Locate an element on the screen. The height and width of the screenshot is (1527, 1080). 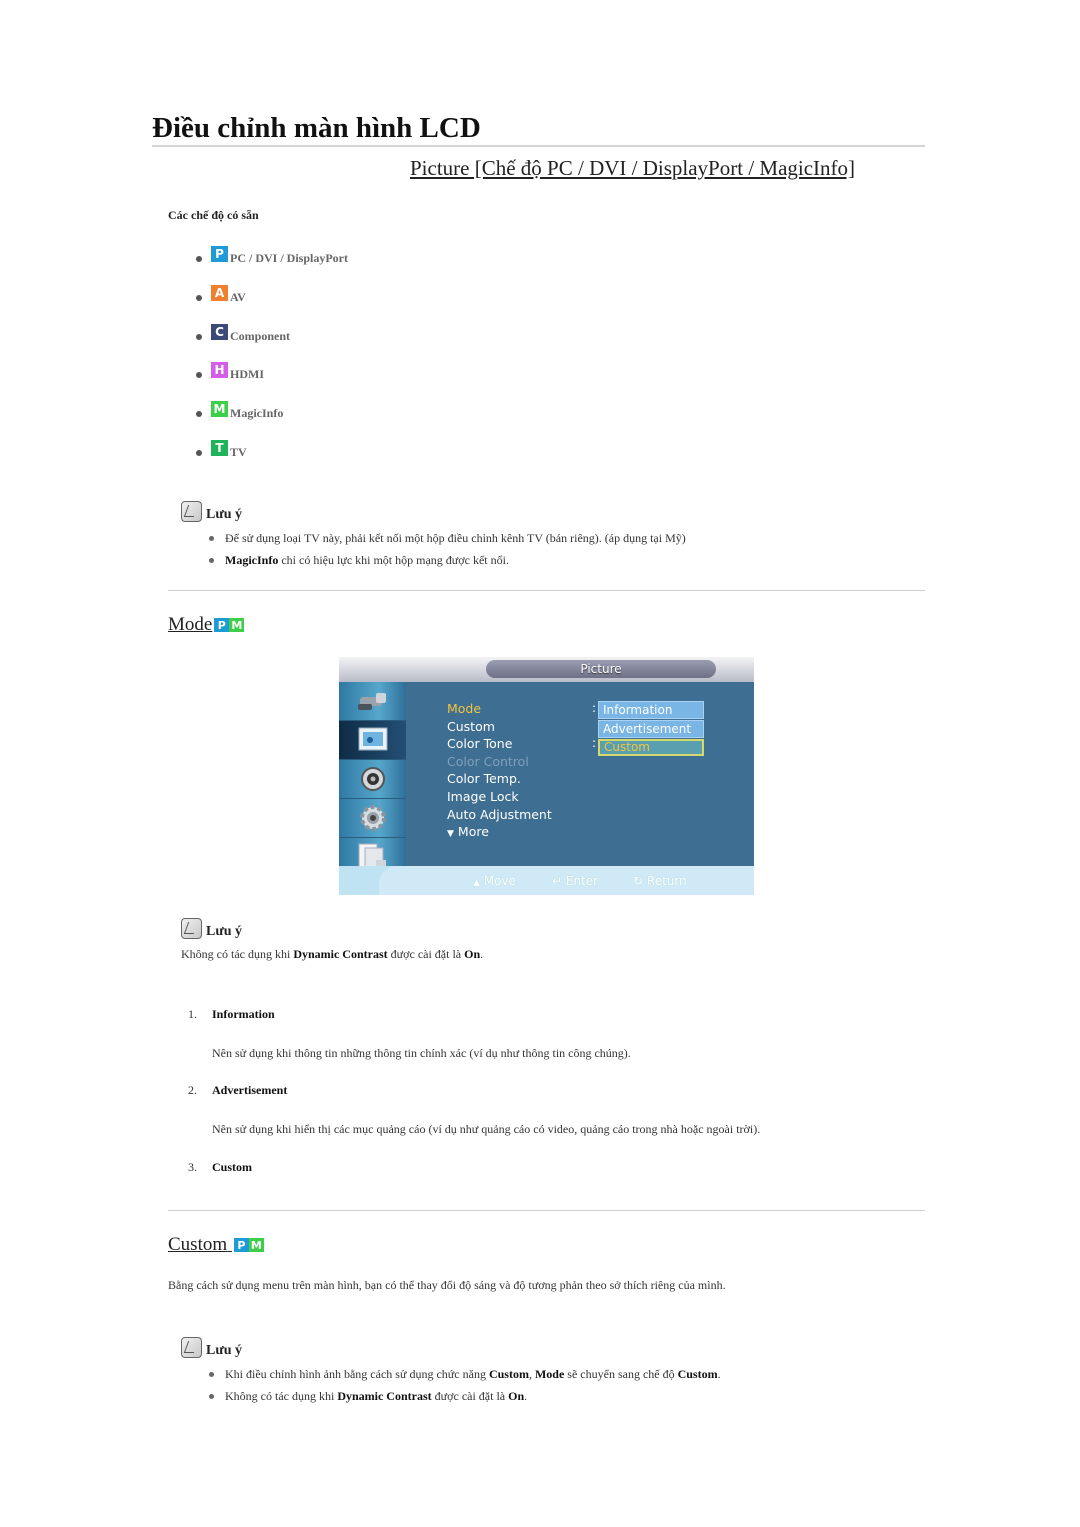
osd-menu-item-mode: Mode is located at coordinates (499, 709).